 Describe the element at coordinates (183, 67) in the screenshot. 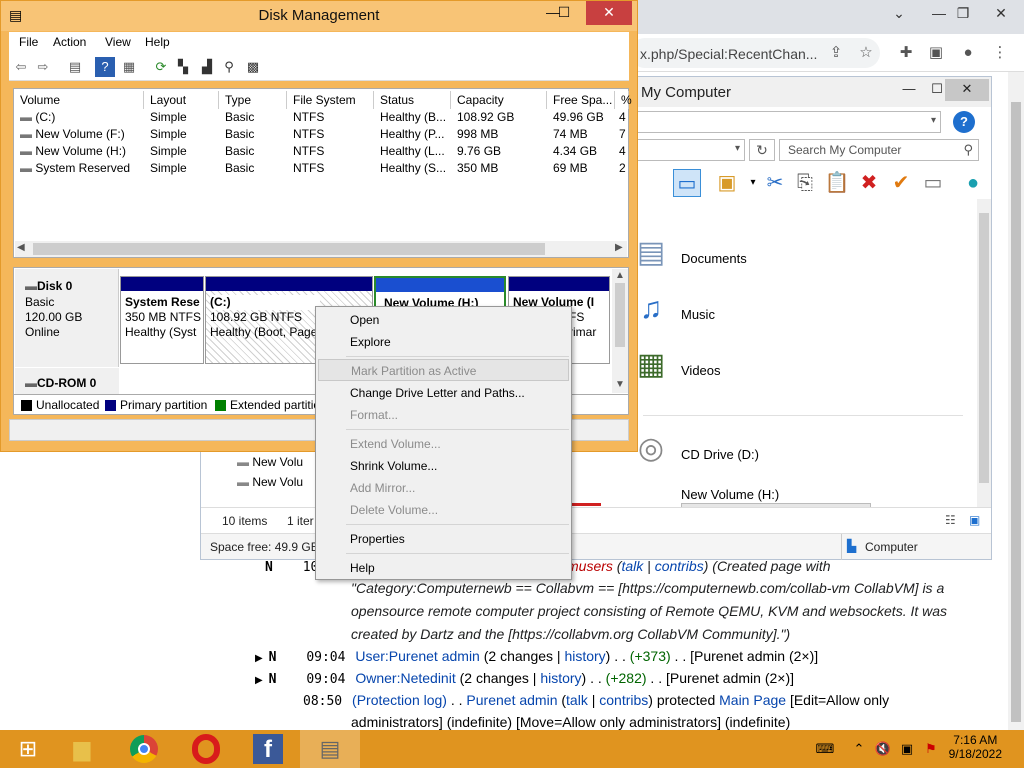

I see `rescan-icon: ▚` at that location.